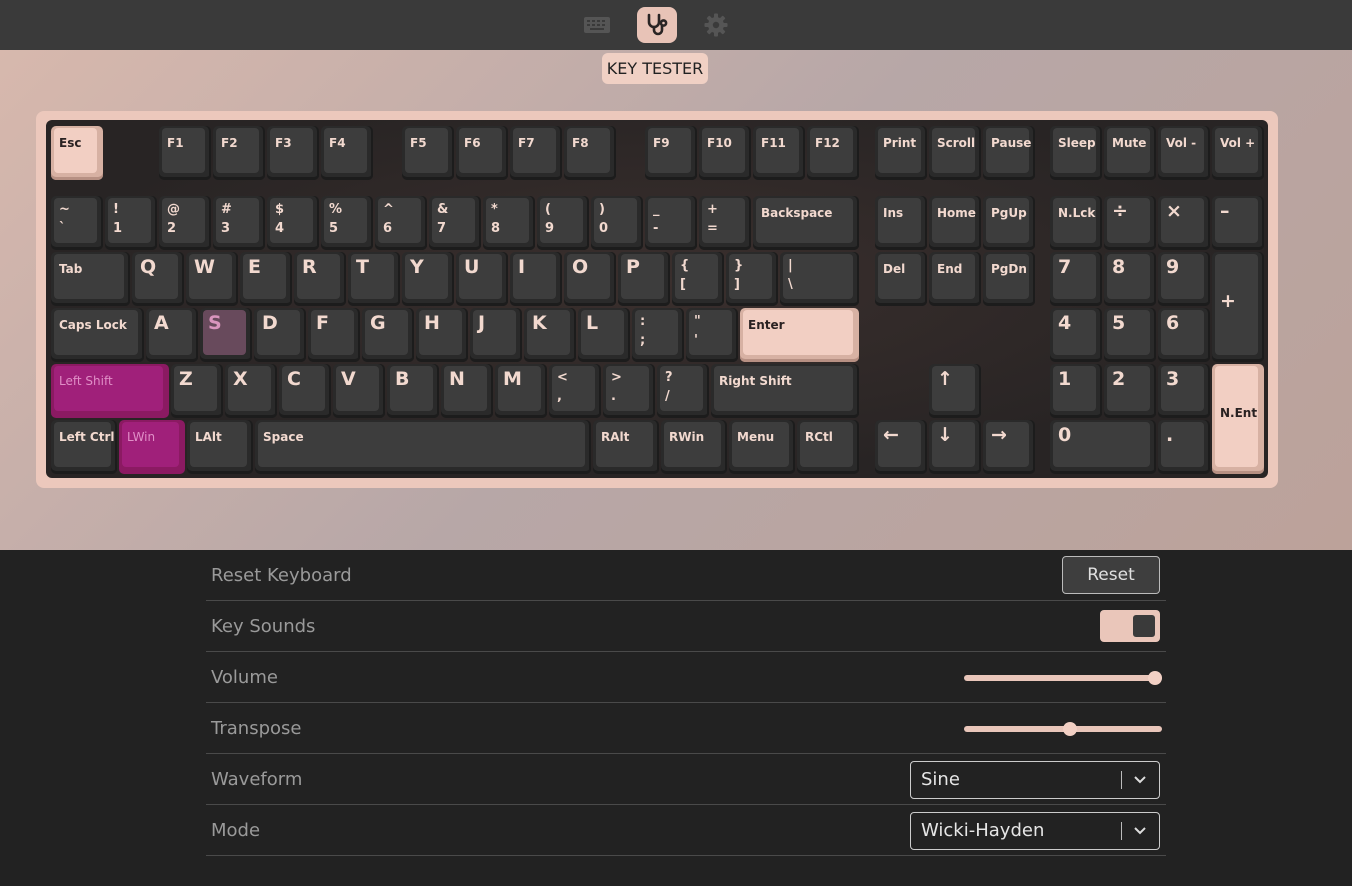 The height and width of the screenshot is (886, 1352). What do you see at coordinates (172, 335) in the screenshot?
I see `key-a: A` at bounding box center [172, 335].